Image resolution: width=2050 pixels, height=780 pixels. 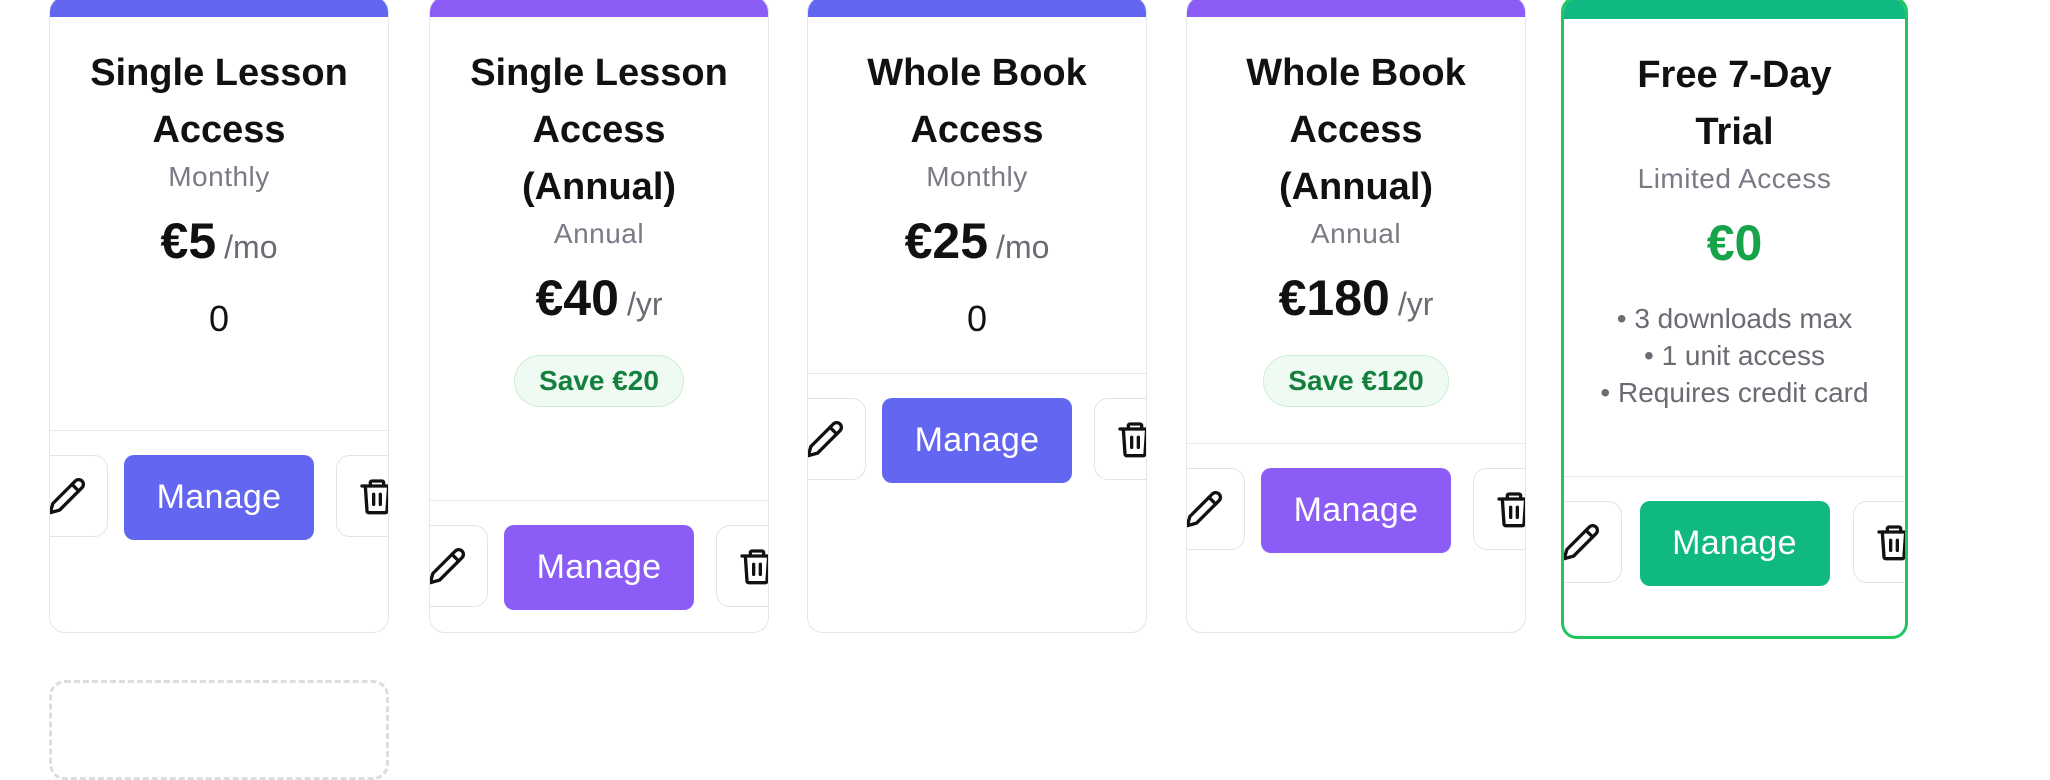 What do you see at coordinates (599, 381) in the screenshot?
I see `savings-badge: Save €20` at bounding box center [599, 381].